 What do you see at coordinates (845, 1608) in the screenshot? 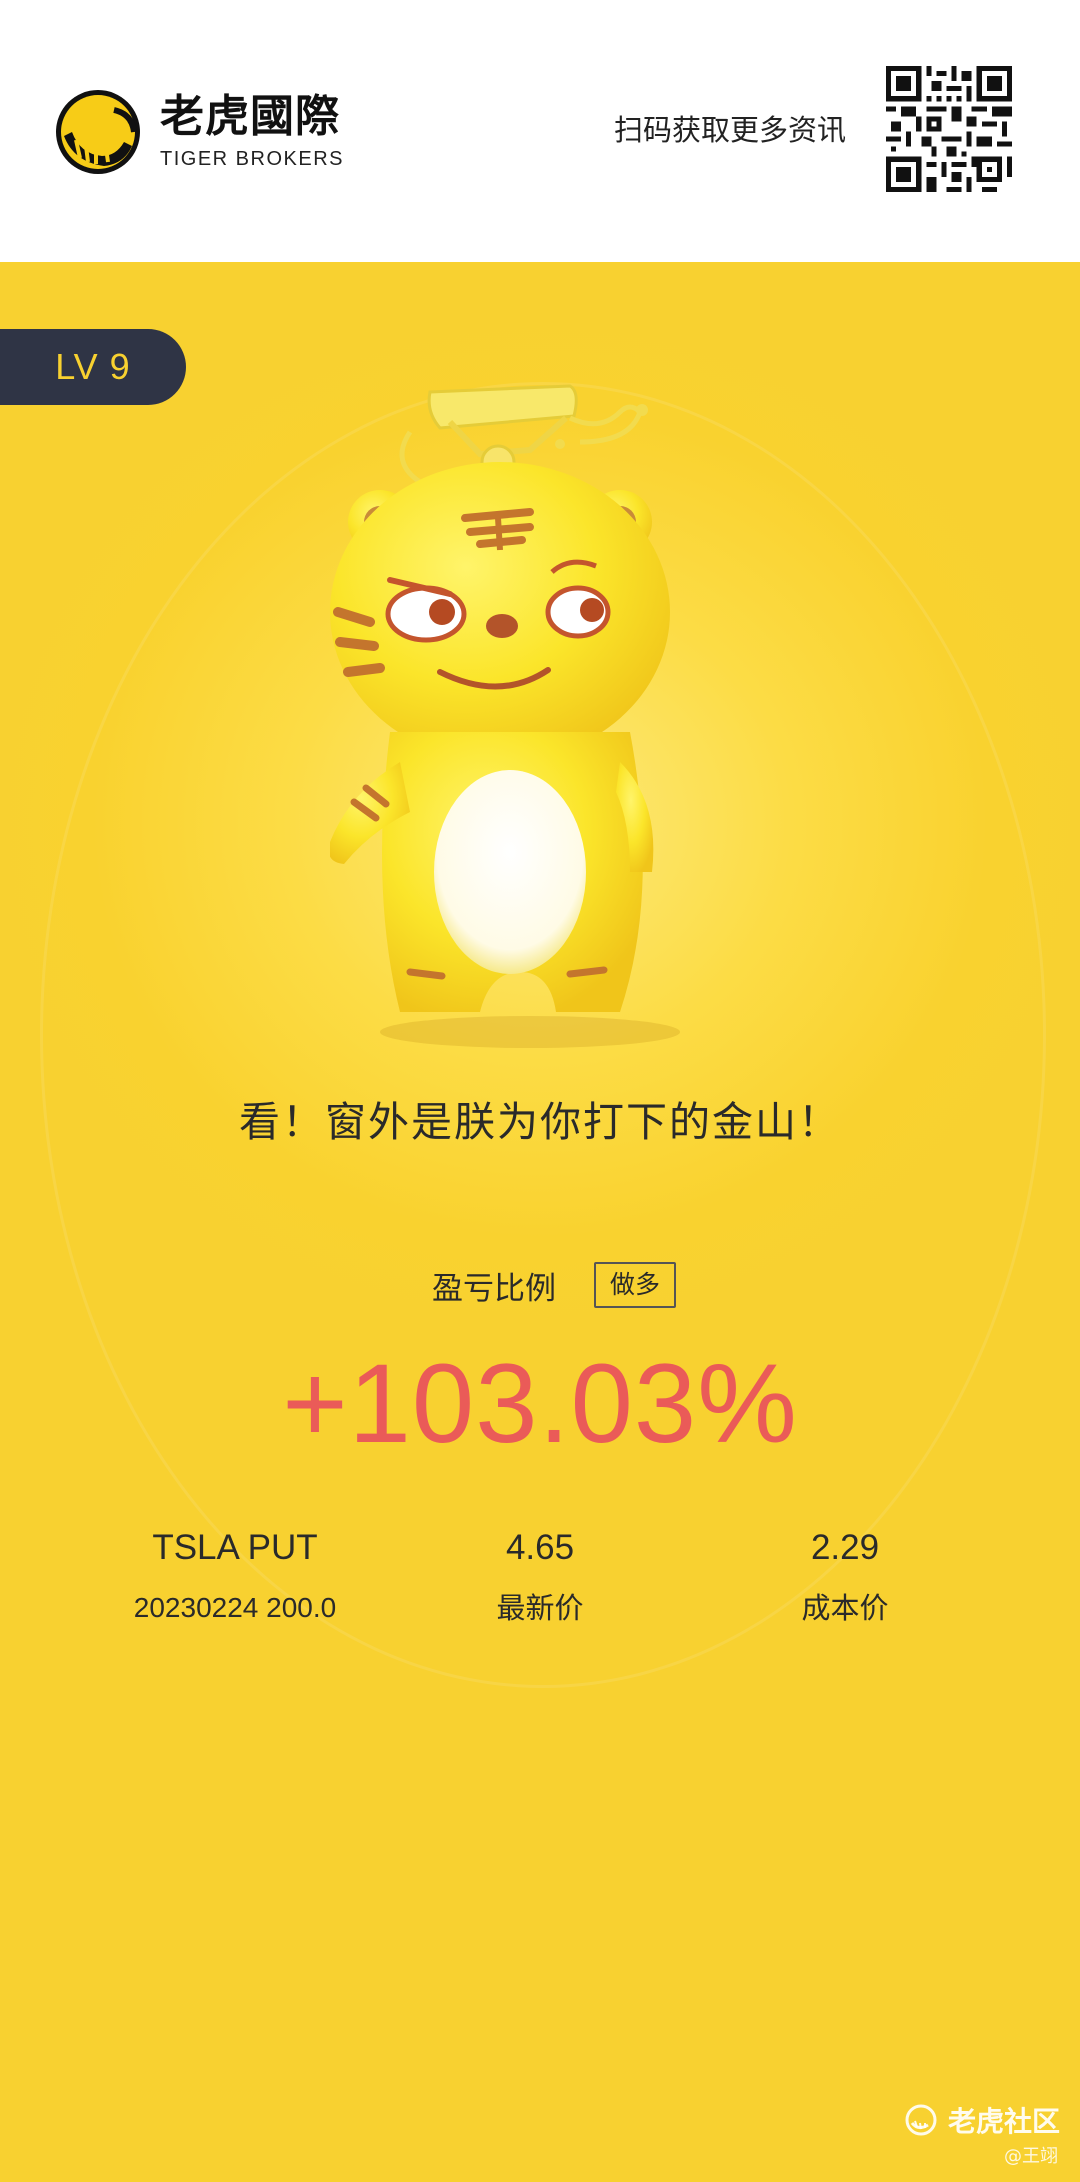
I see `cost-price-label: 成本价` at bounding box center [845, 1608].